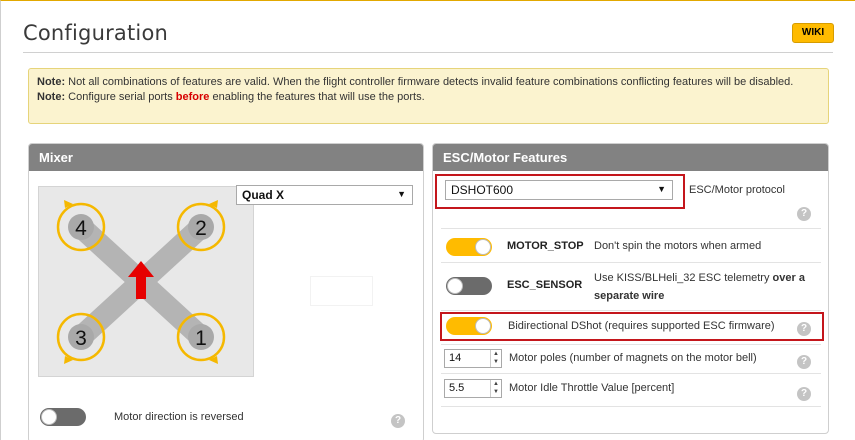 This screenshot has width=855, height=440. Describe the element at coordinates (96, 33) in the screenshot. I see `page-title: Configuration` at that location.